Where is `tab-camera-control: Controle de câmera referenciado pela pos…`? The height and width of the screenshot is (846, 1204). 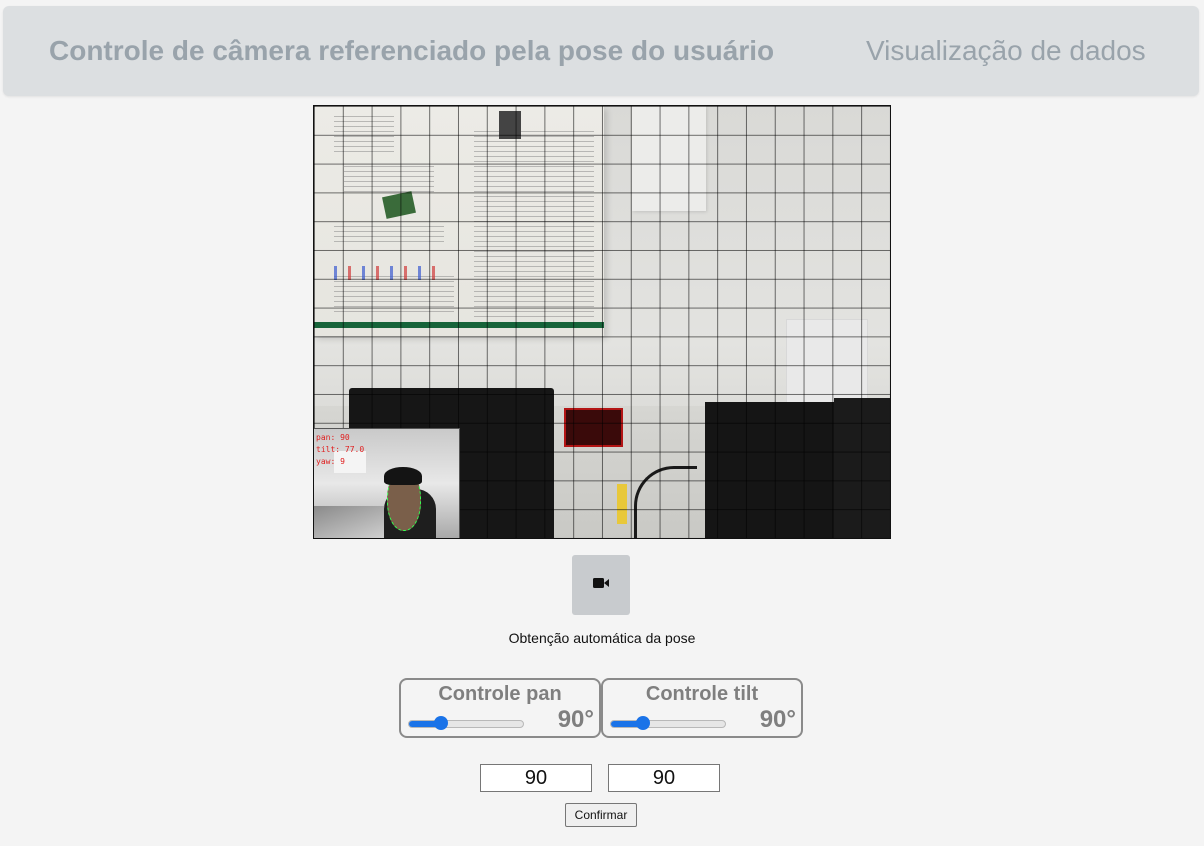
tab-camera-control: Controle de câmera referenciado pela pos… is located at coordinates (411, 51).